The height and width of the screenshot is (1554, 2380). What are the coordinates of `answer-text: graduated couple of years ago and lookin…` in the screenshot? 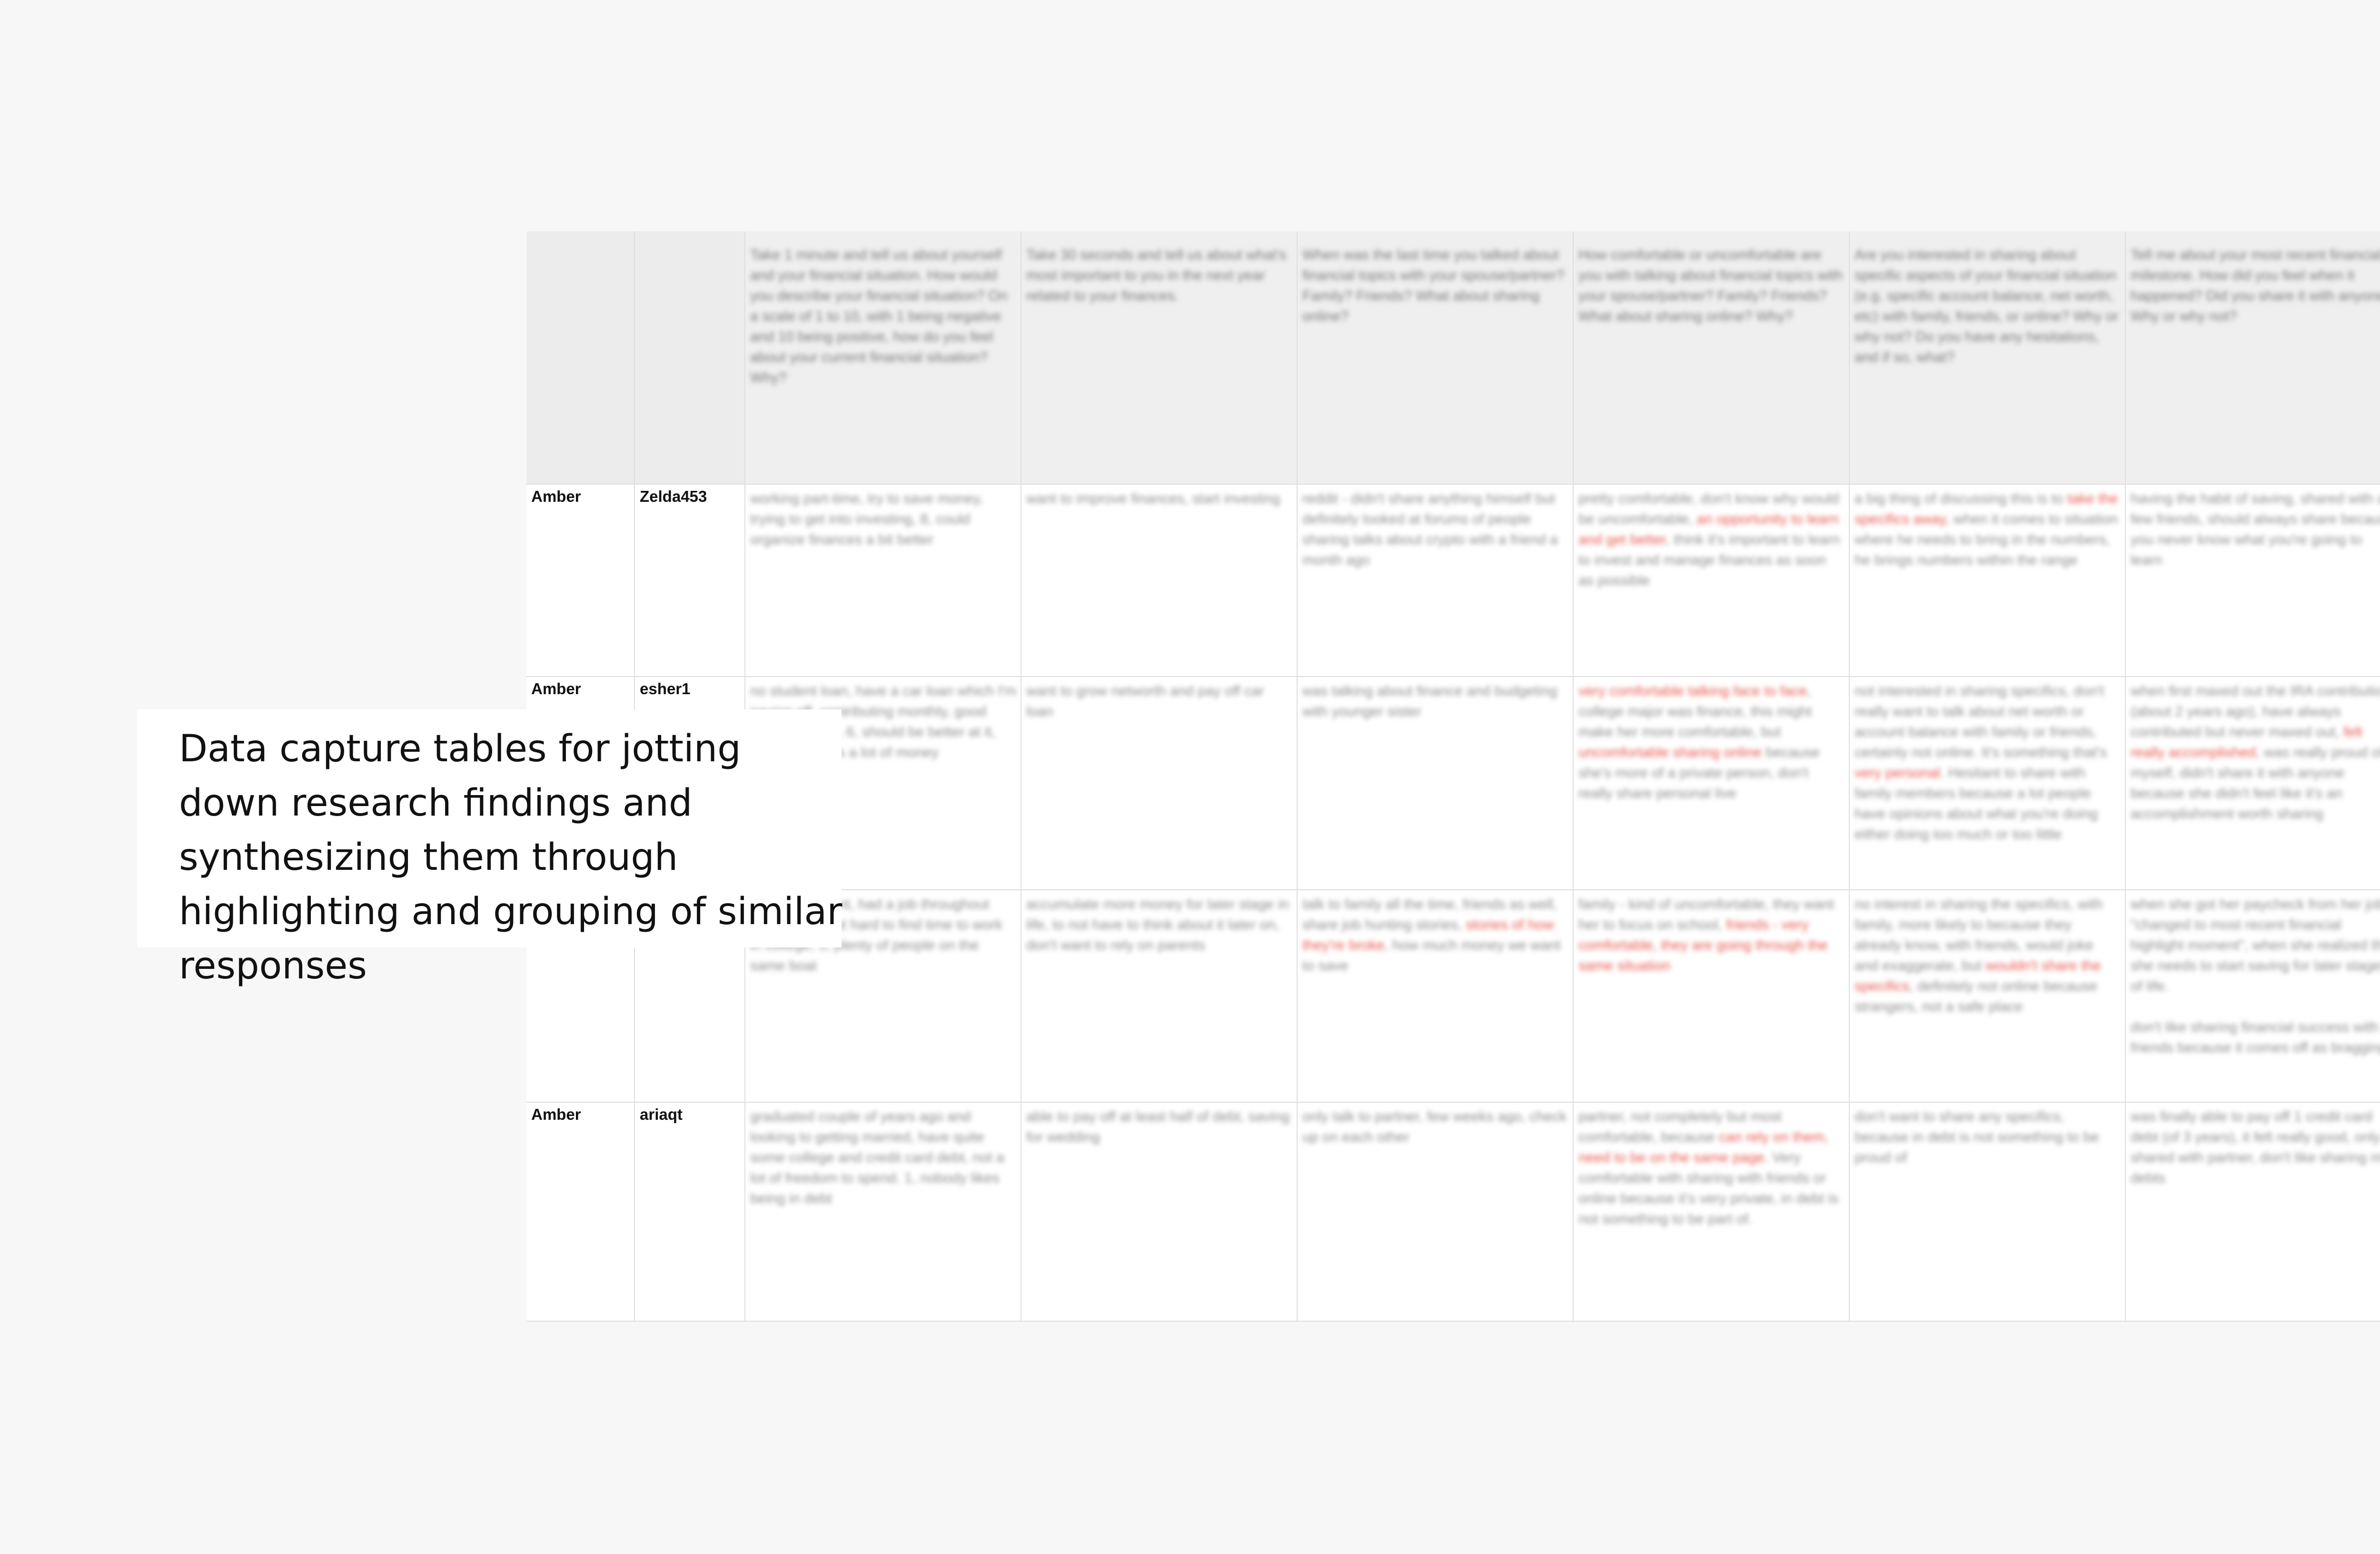 It's located at (883, 1157).